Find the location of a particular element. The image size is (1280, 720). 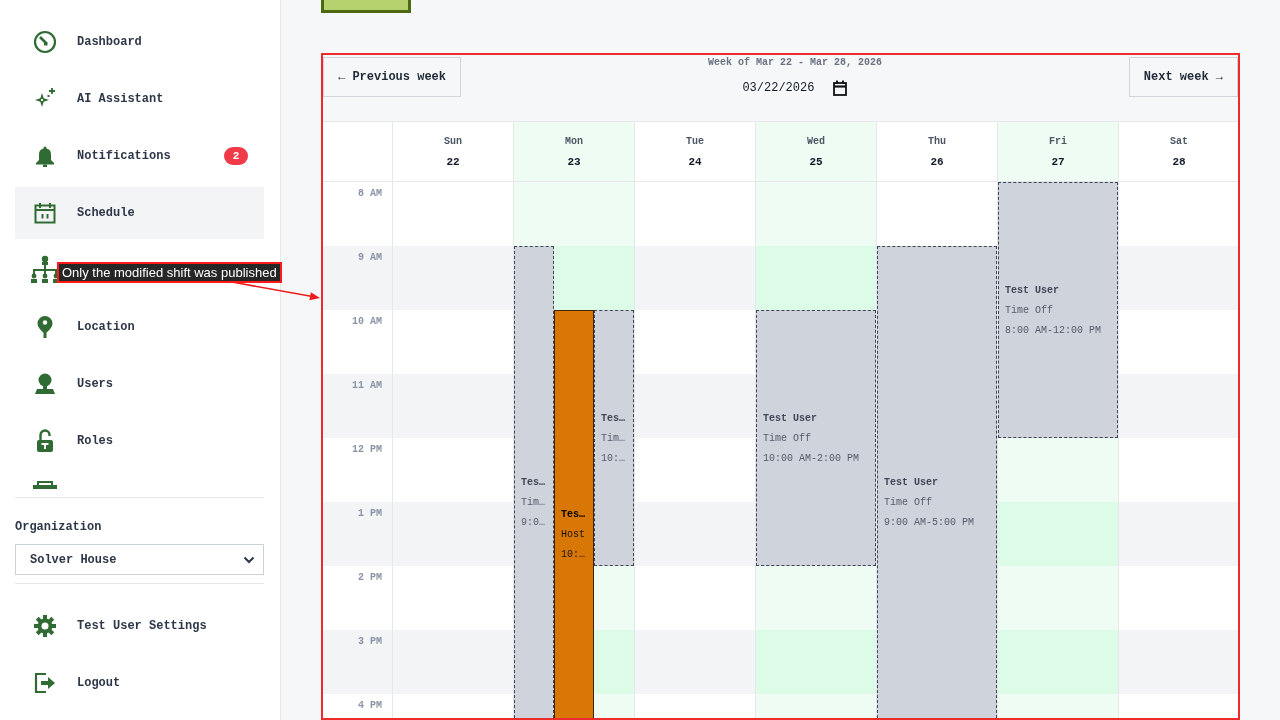

time-off-block: Test User Time Off 10:00 AM-2:00 PM is located at coordinates (816, 438).